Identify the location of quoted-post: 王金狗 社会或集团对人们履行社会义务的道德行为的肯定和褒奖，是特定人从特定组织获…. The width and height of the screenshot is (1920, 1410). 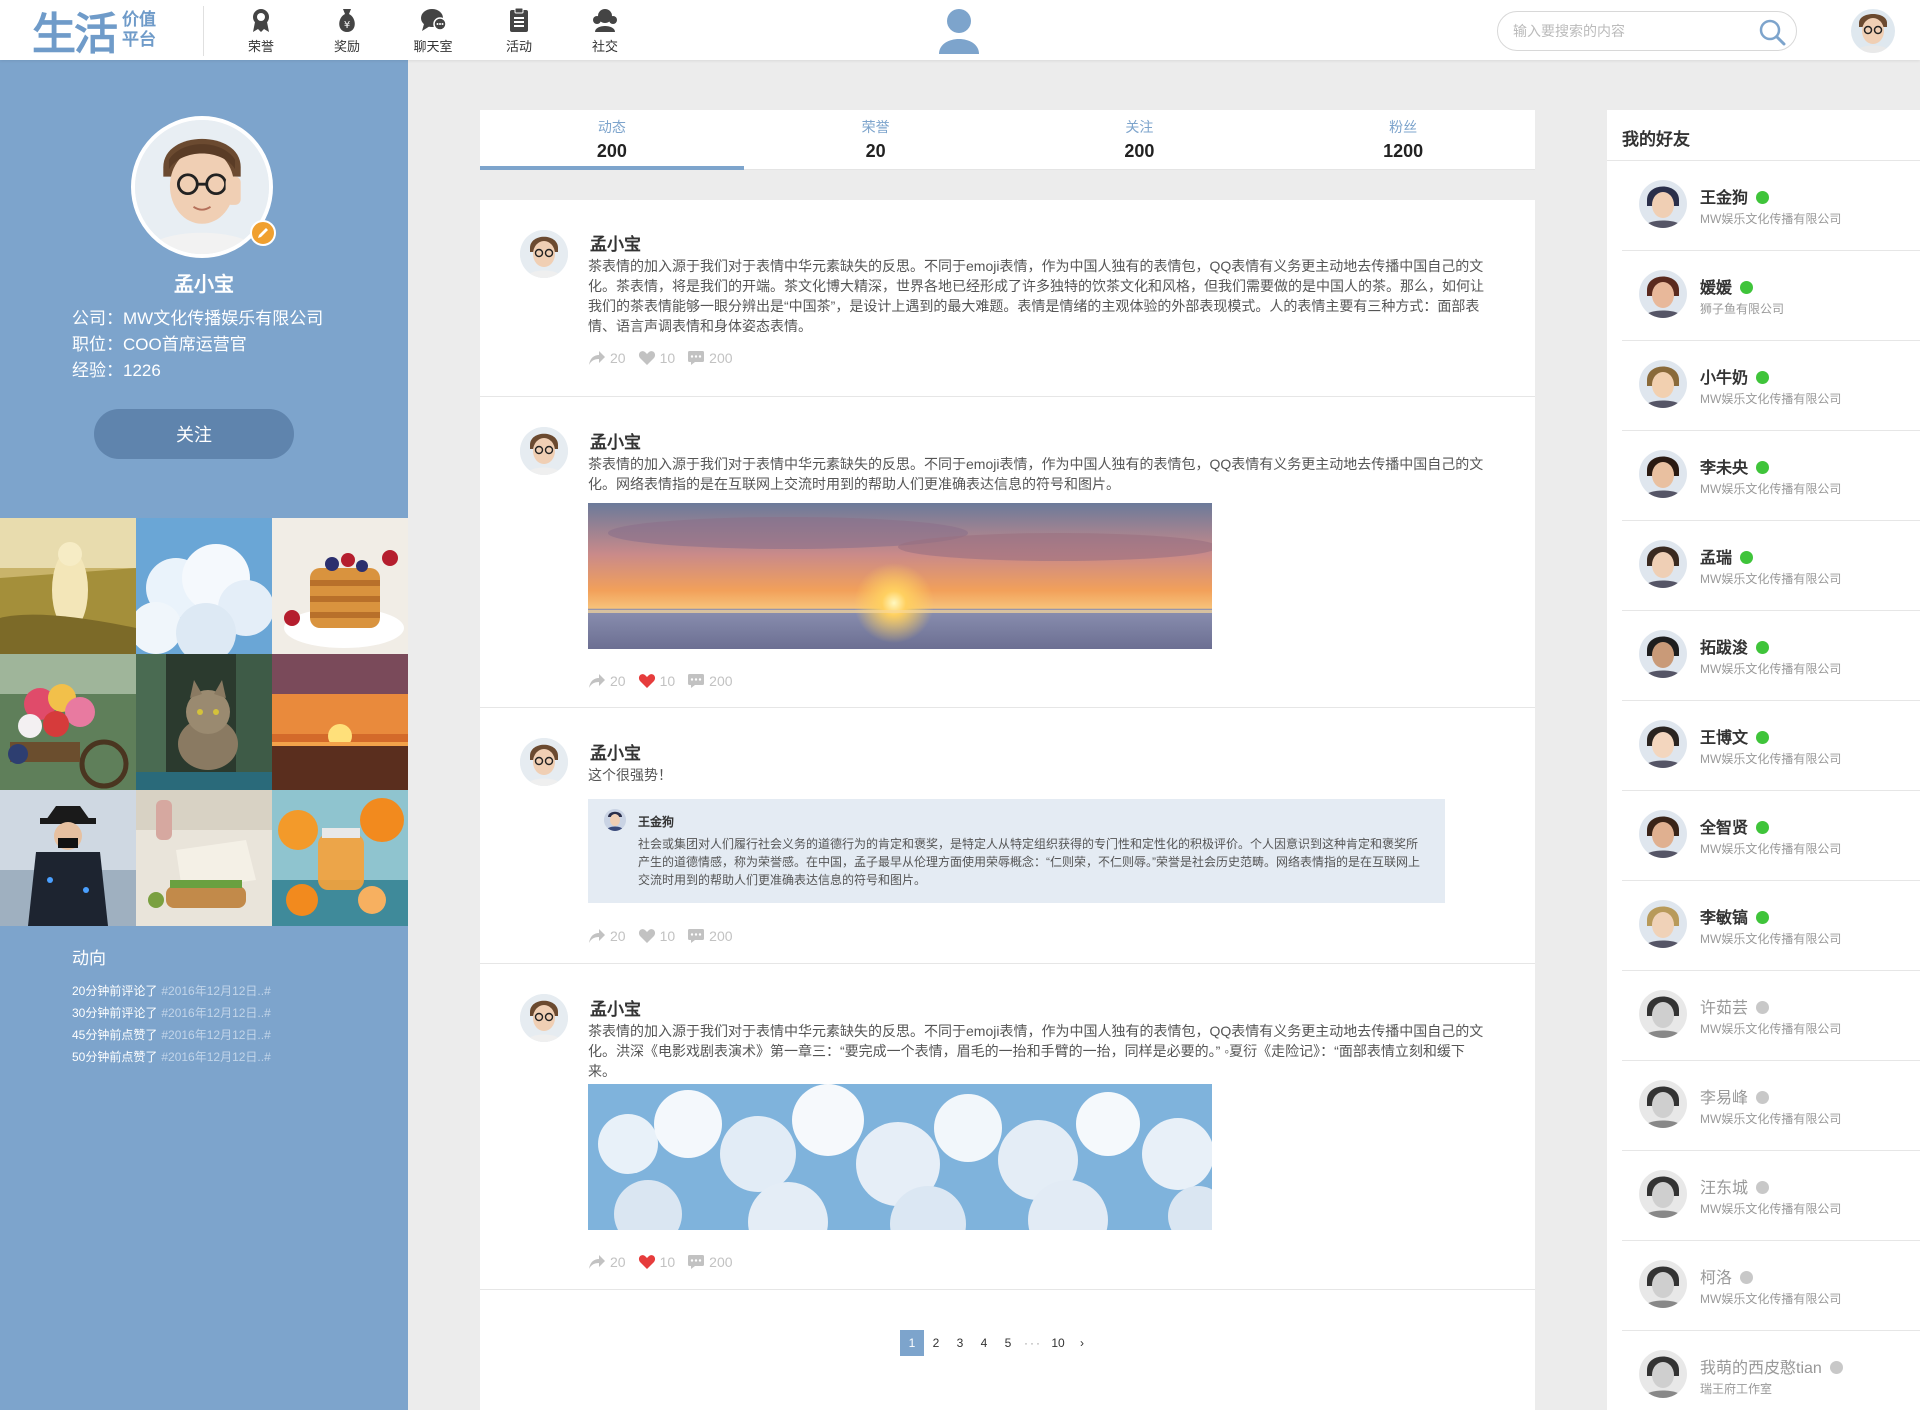
(1016, 851).